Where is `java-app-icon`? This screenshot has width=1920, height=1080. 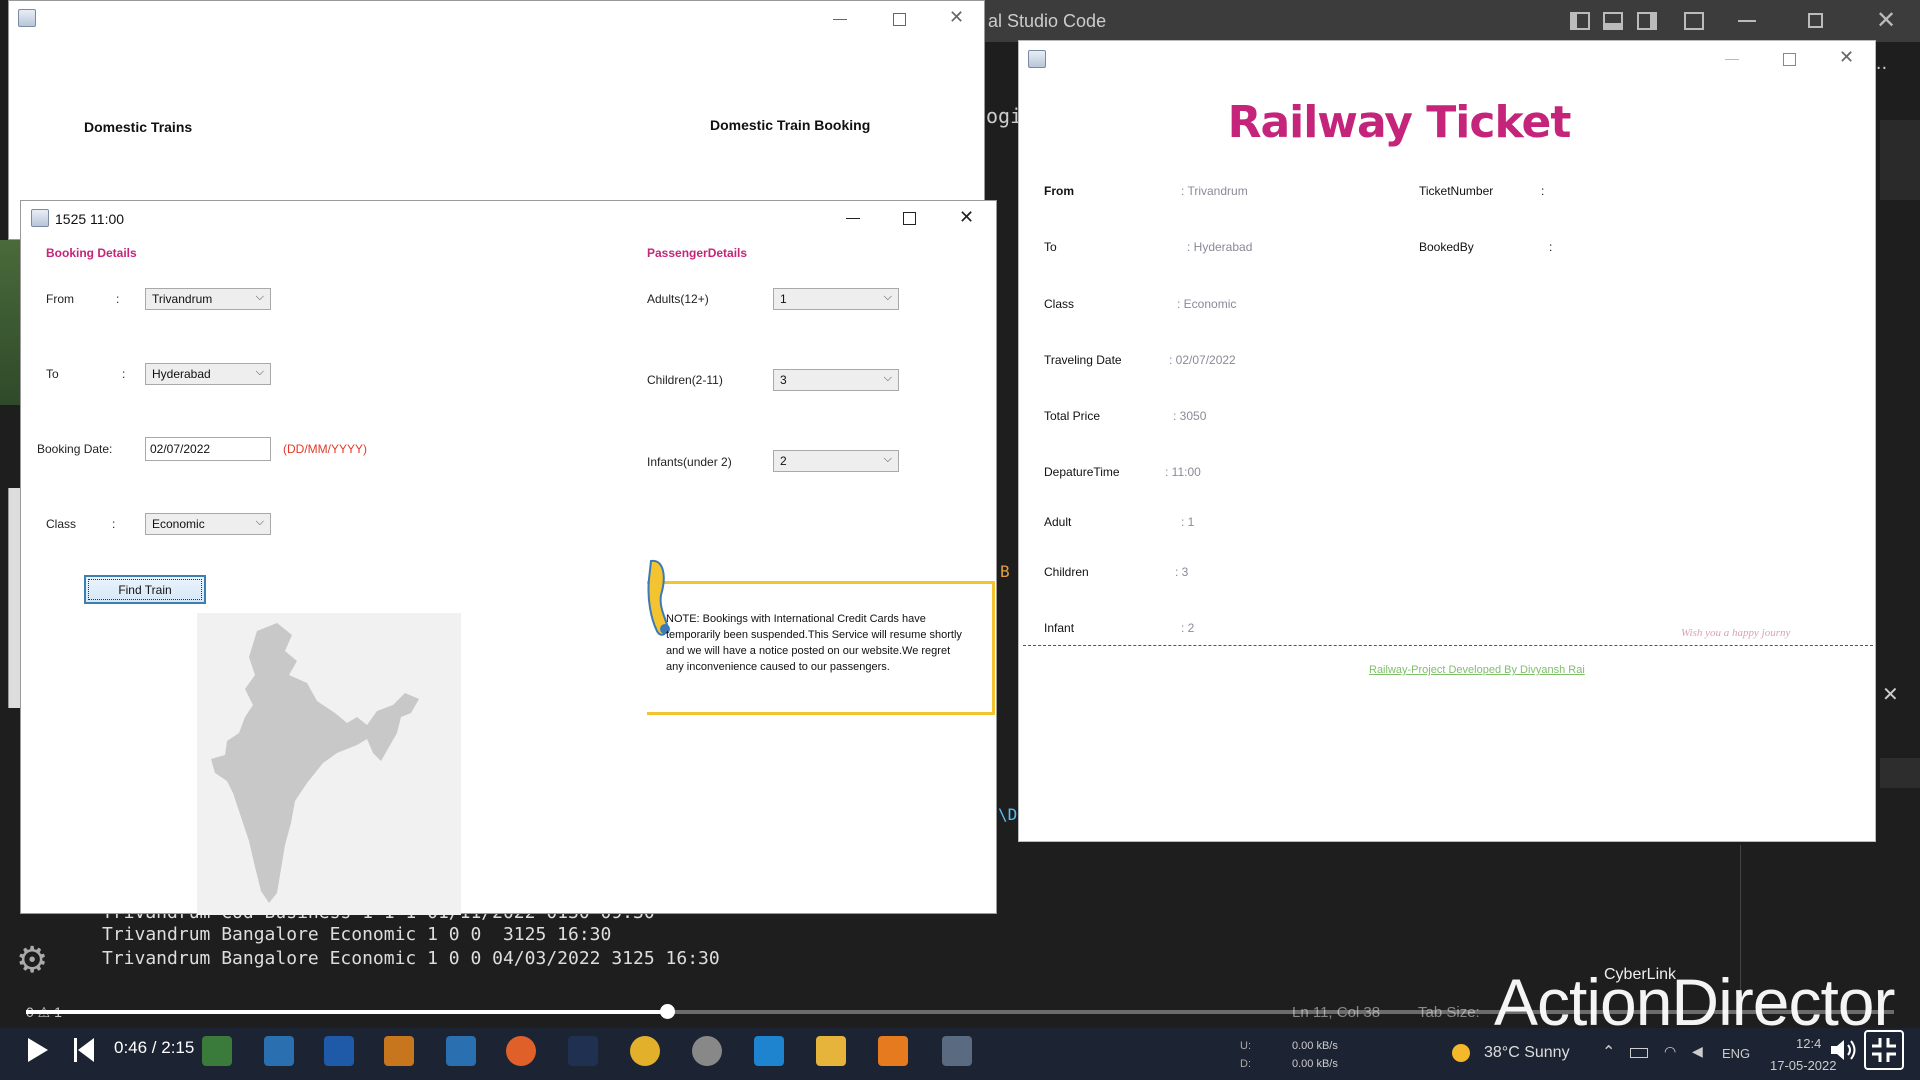 java-app-icon is located at coordinates (1037, 59).